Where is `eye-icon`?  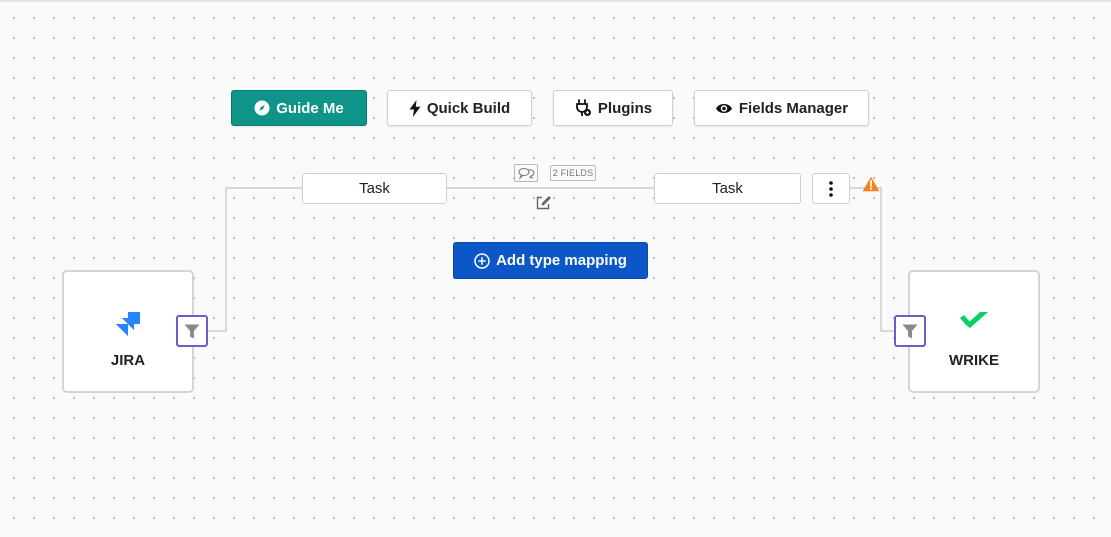
eye-icon is located at coordinates (723, 108).